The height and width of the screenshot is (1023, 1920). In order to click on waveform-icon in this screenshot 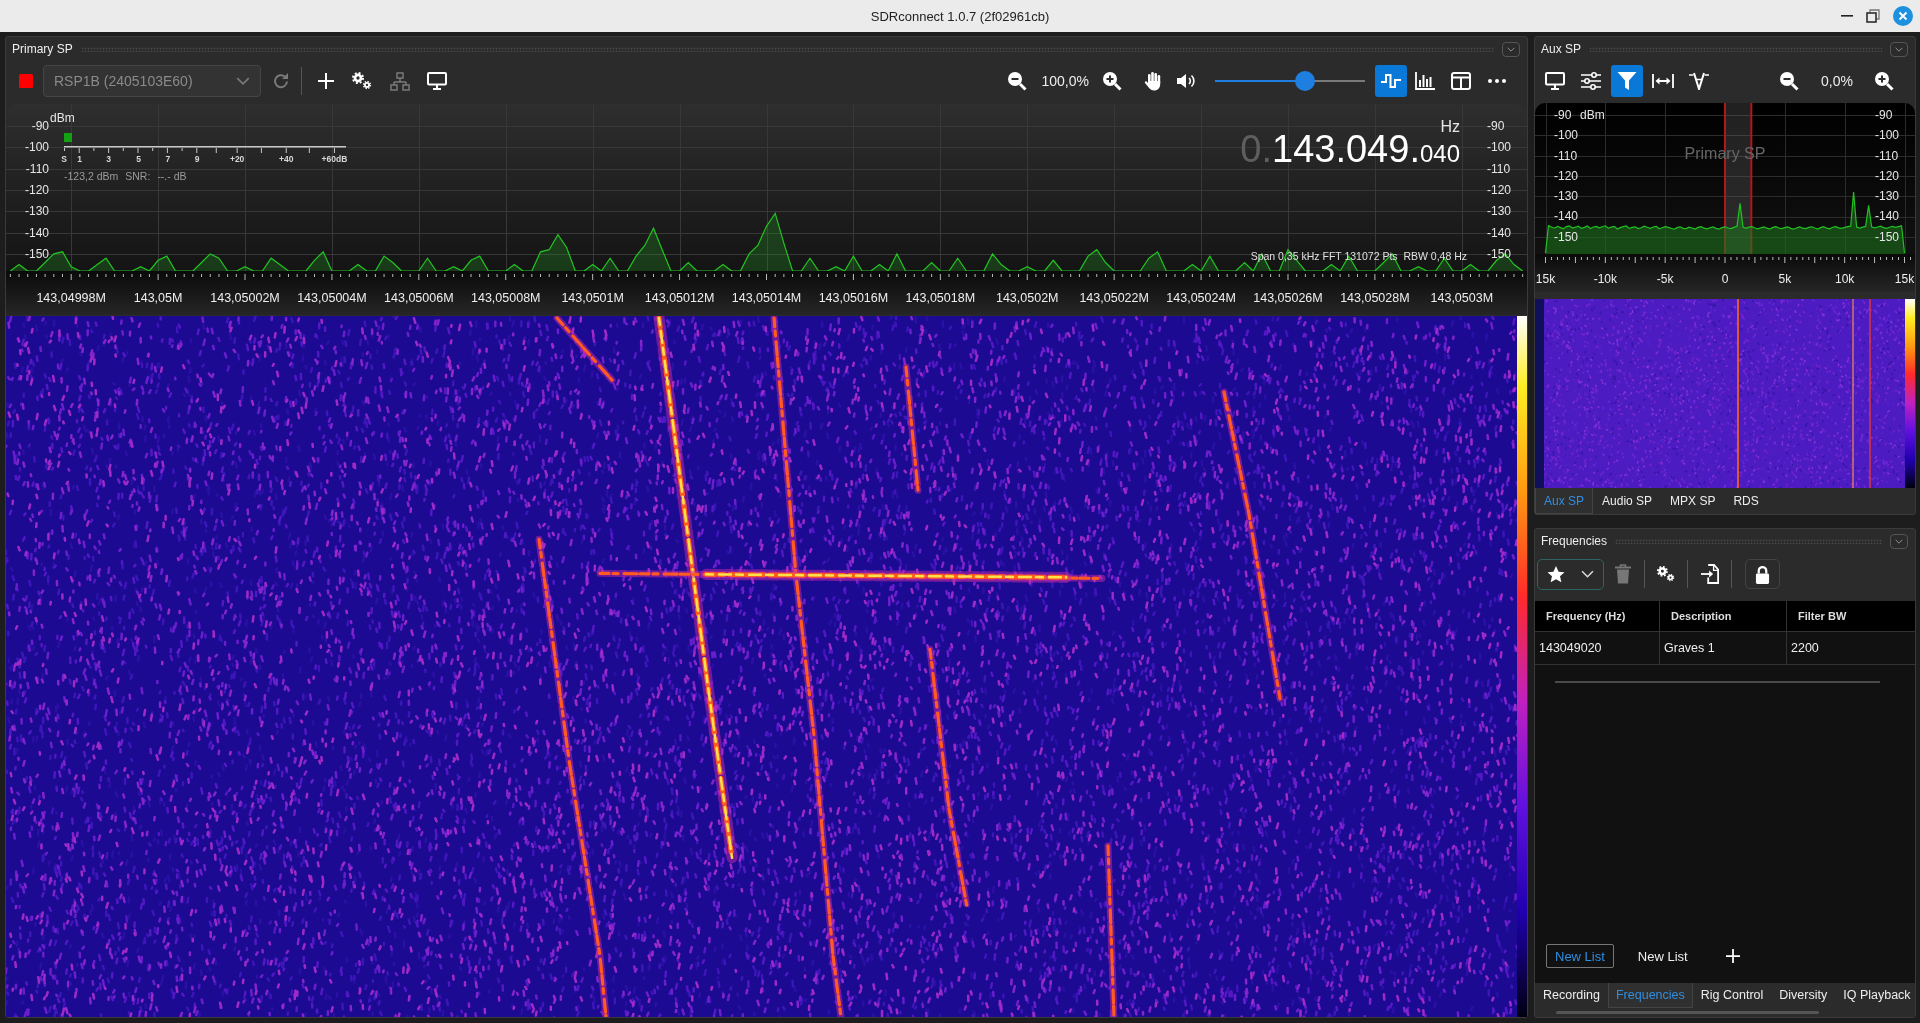, I will do `click(1391, 81)`.